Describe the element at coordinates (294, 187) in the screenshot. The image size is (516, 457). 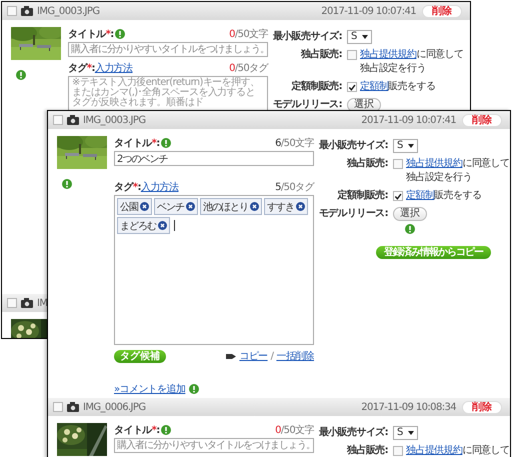
I see `character-counter: 5/50タグ` at that location.